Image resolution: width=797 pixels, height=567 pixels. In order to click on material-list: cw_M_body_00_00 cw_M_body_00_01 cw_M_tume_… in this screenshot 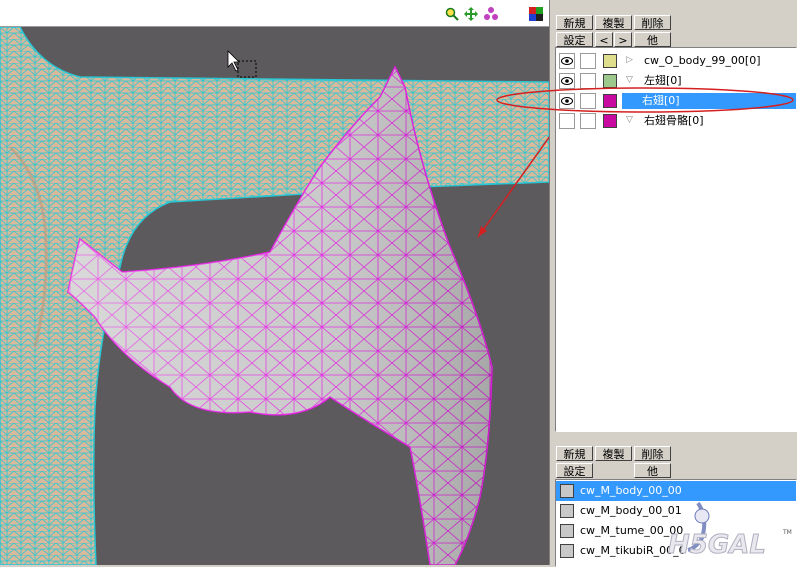, I will do `click(676, 523)`.